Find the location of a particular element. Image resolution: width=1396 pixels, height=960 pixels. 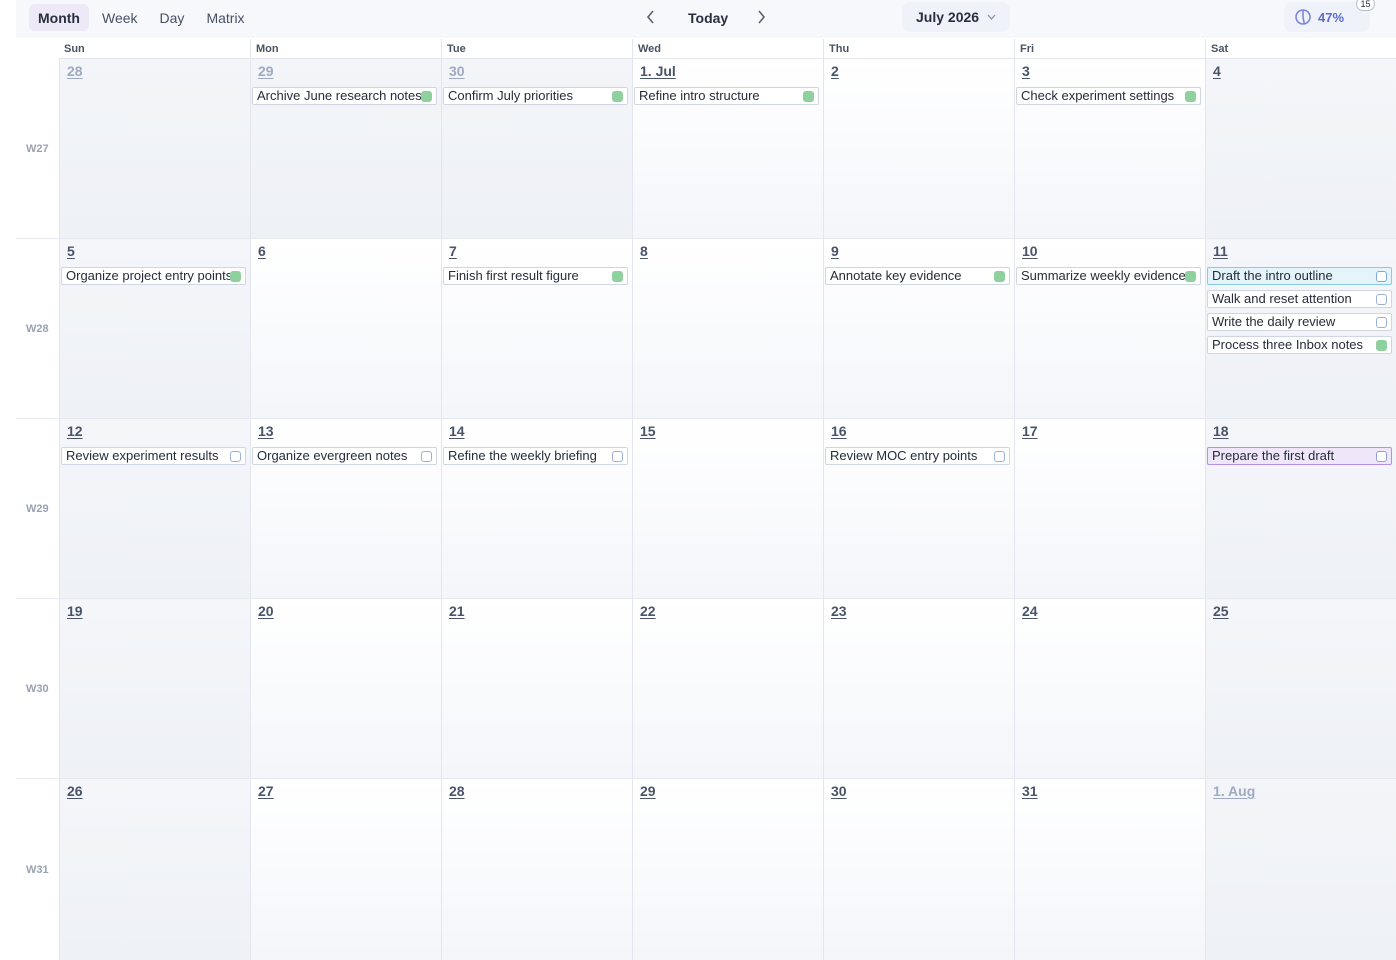

day-cell: 3 Check experiment settings is located at coordinates (1109, 148).